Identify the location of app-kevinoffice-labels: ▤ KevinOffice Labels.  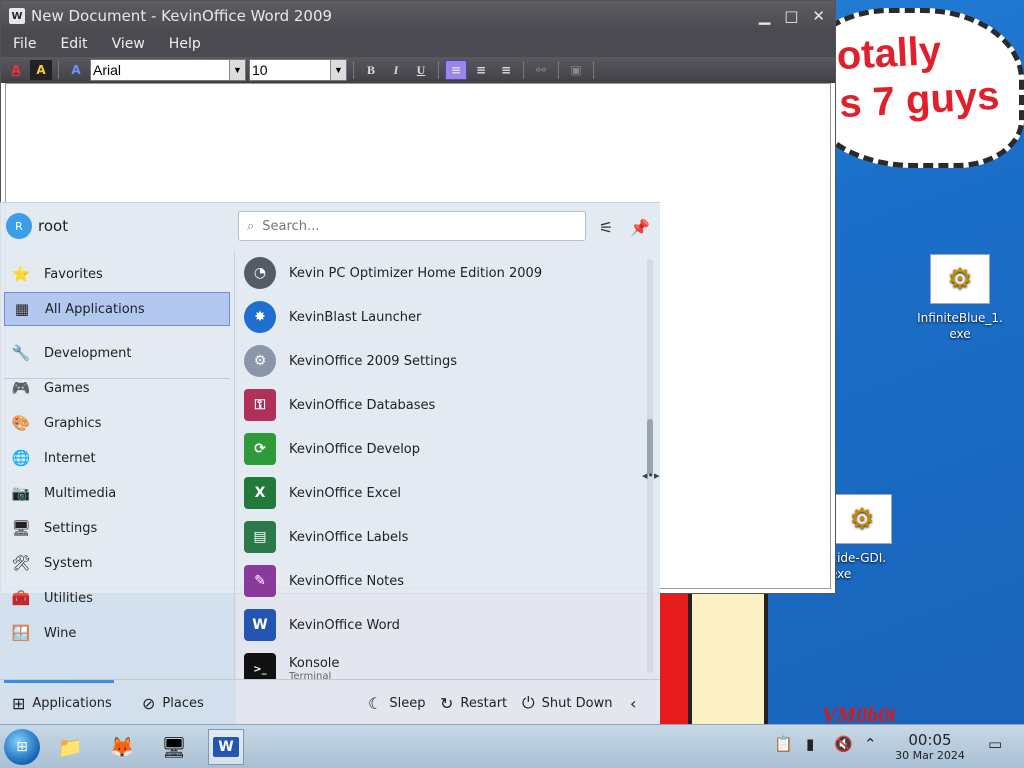
(441, 537).